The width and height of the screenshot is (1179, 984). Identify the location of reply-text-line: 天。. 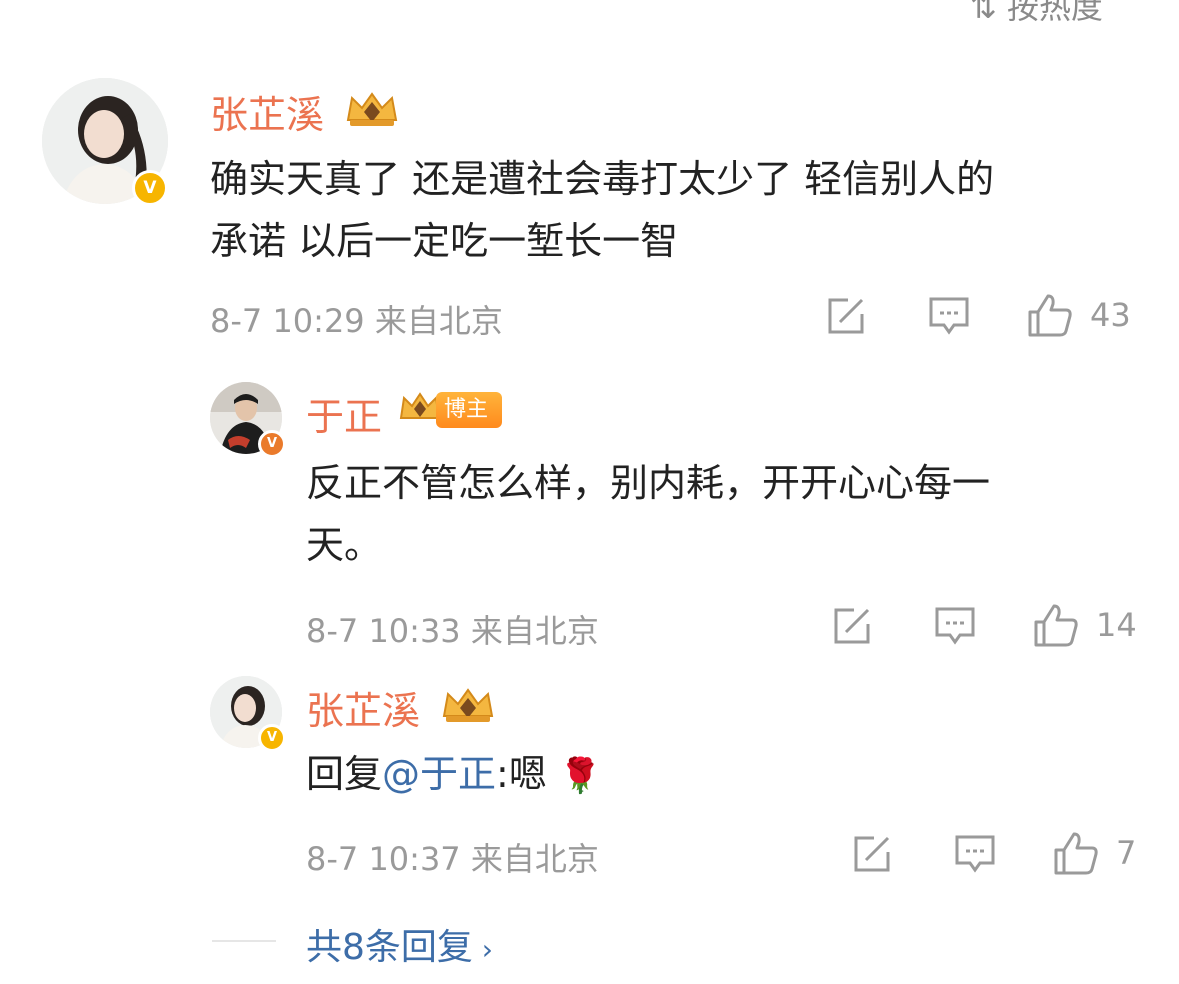
(344, 545).